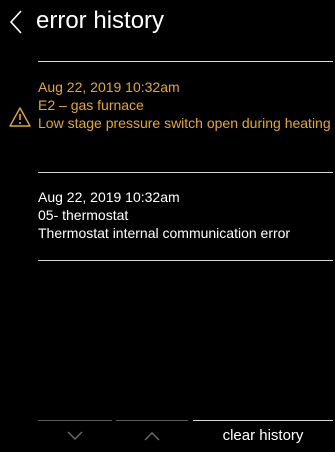  I want to click on chevron-down-icon, so click(75, 435).